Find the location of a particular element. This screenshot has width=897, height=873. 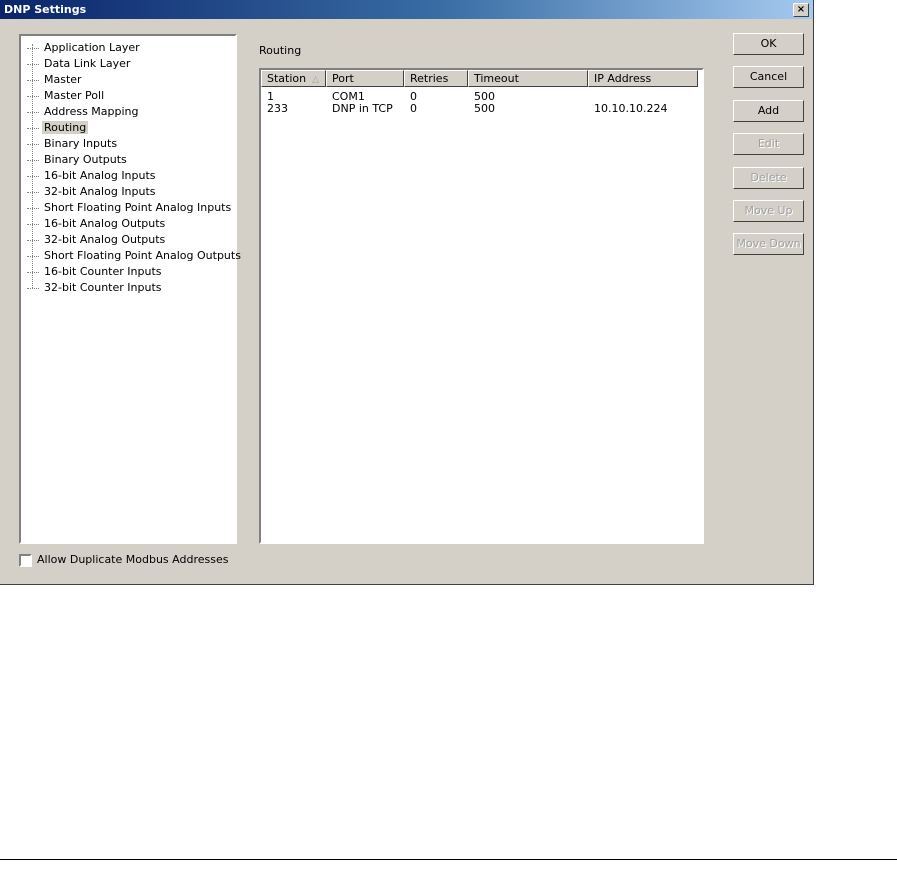

tree-item-label: Binary Outputs is located at coordinates (85, 159).